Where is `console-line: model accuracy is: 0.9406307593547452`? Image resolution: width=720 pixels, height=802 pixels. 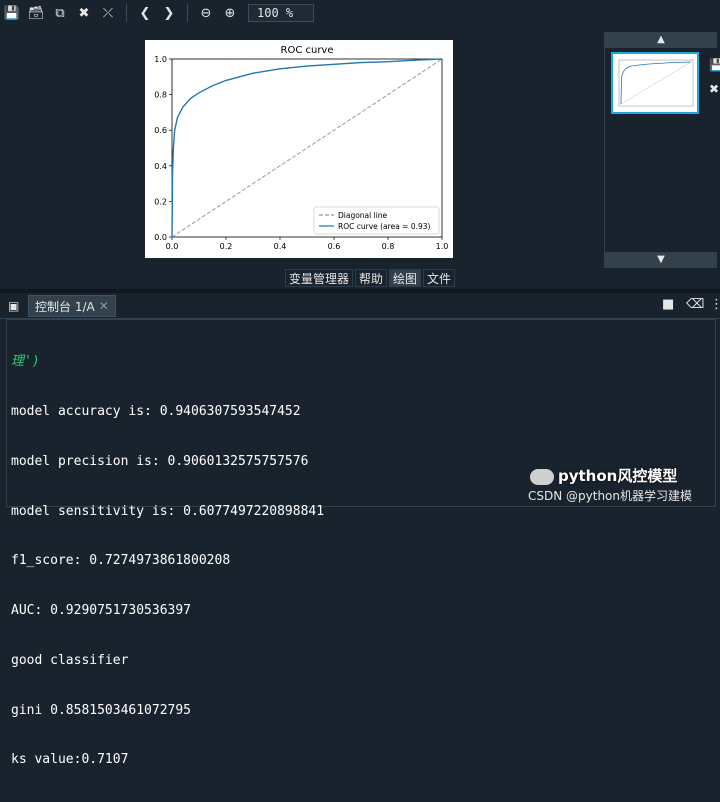 console-line: model accuracy is: 0.9406307593547452 is located at coordinates (156, 411).